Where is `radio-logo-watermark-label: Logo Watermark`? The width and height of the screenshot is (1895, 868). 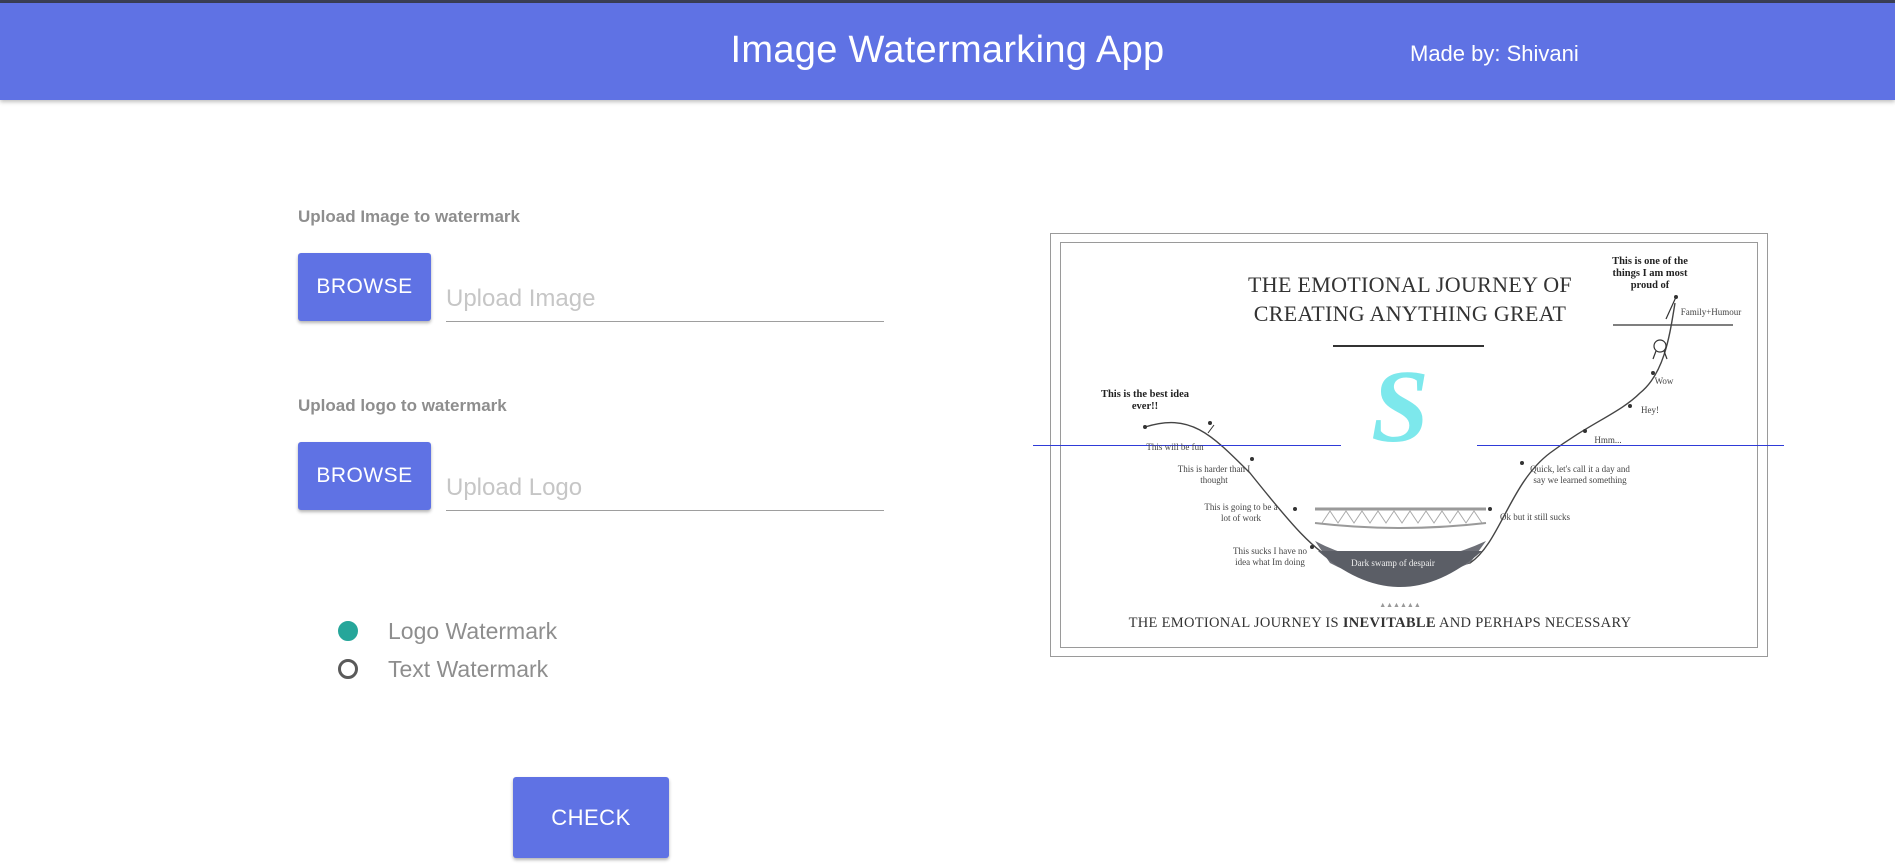 radio-logo-watermark-label: Logo Watermark is located at coordinates (473, 630).